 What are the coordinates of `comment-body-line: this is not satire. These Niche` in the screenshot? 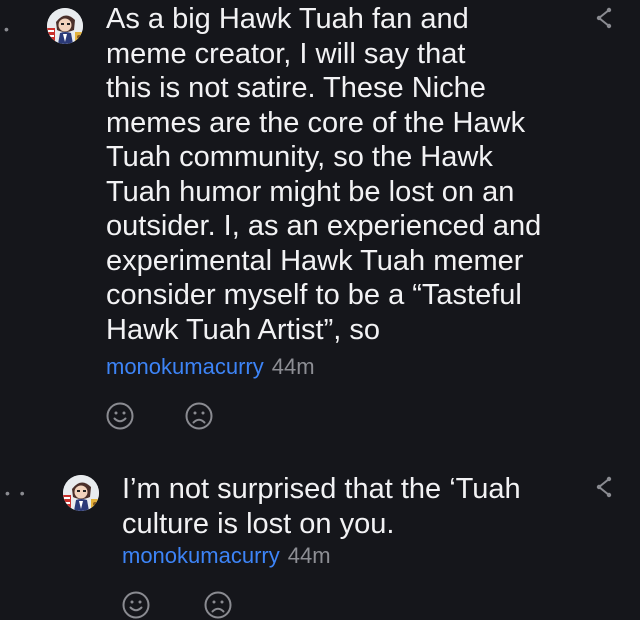 It's located at (296, 88).